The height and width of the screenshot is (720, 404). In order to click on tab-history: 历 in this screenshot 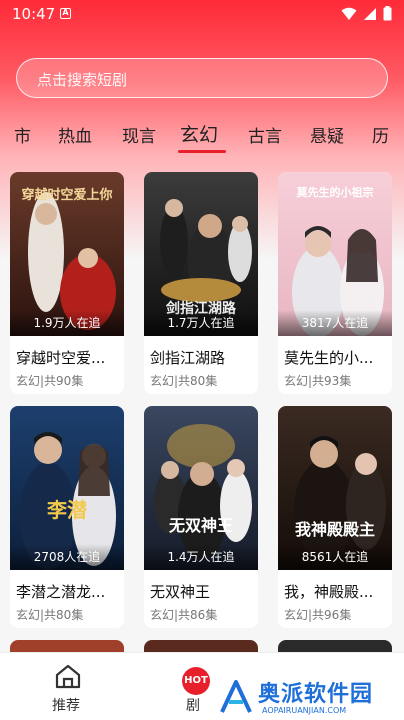, I will do `click(380, 134)`.